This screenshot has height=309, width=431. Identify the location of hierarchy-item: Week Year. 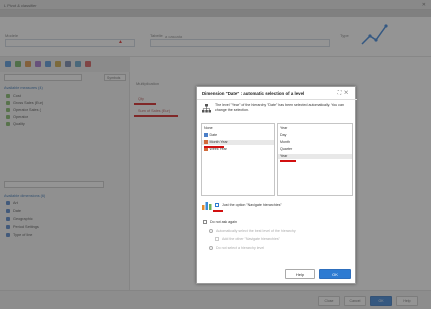
(215, 149).